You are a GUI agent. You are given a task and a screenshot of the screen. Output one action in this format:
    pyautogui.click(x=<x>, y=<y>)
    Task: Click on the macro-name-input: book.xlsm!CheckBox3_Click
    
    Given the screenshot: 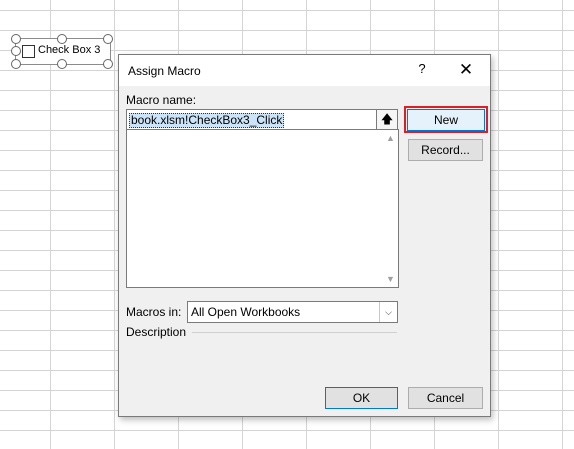 What is the action you would take?
    pyautogui.click(x=253, y=119)
    